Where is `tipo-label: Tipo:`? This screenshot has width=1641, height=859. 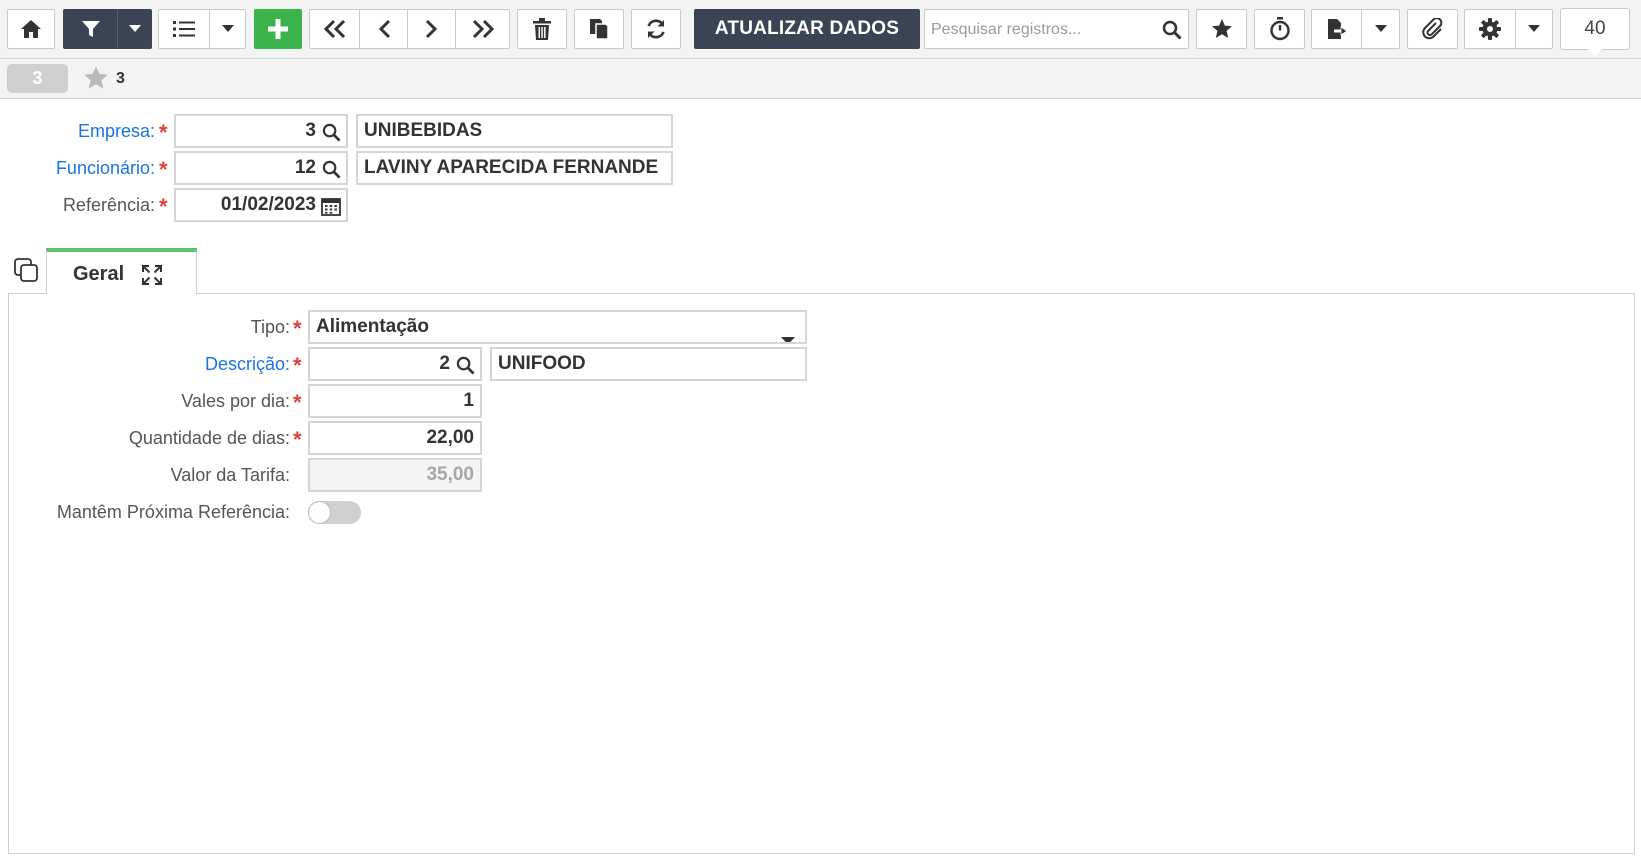 tipo-label: Tipo: is located at coordinates (270, 327).